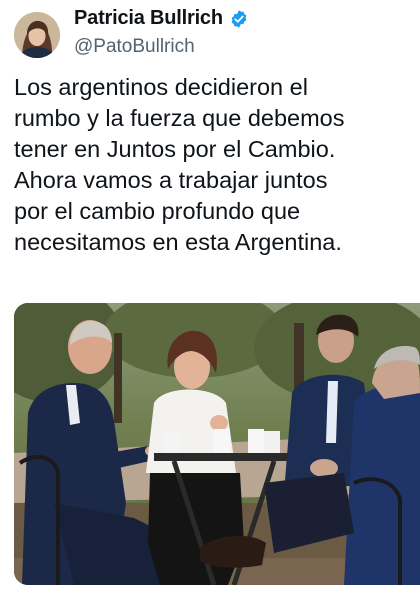 The image size is (420, 590). Describe the element at coordinates (178, 242) in the screenshot. I see `tweet-text-line: necesitamos en esta Argentina.` at that location.